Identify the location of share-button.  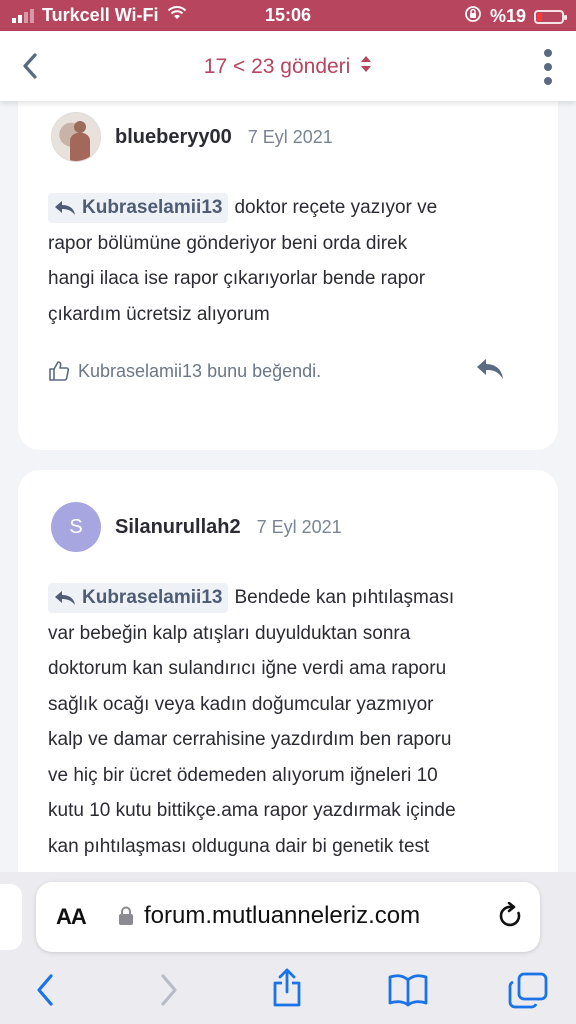
(287, 990).